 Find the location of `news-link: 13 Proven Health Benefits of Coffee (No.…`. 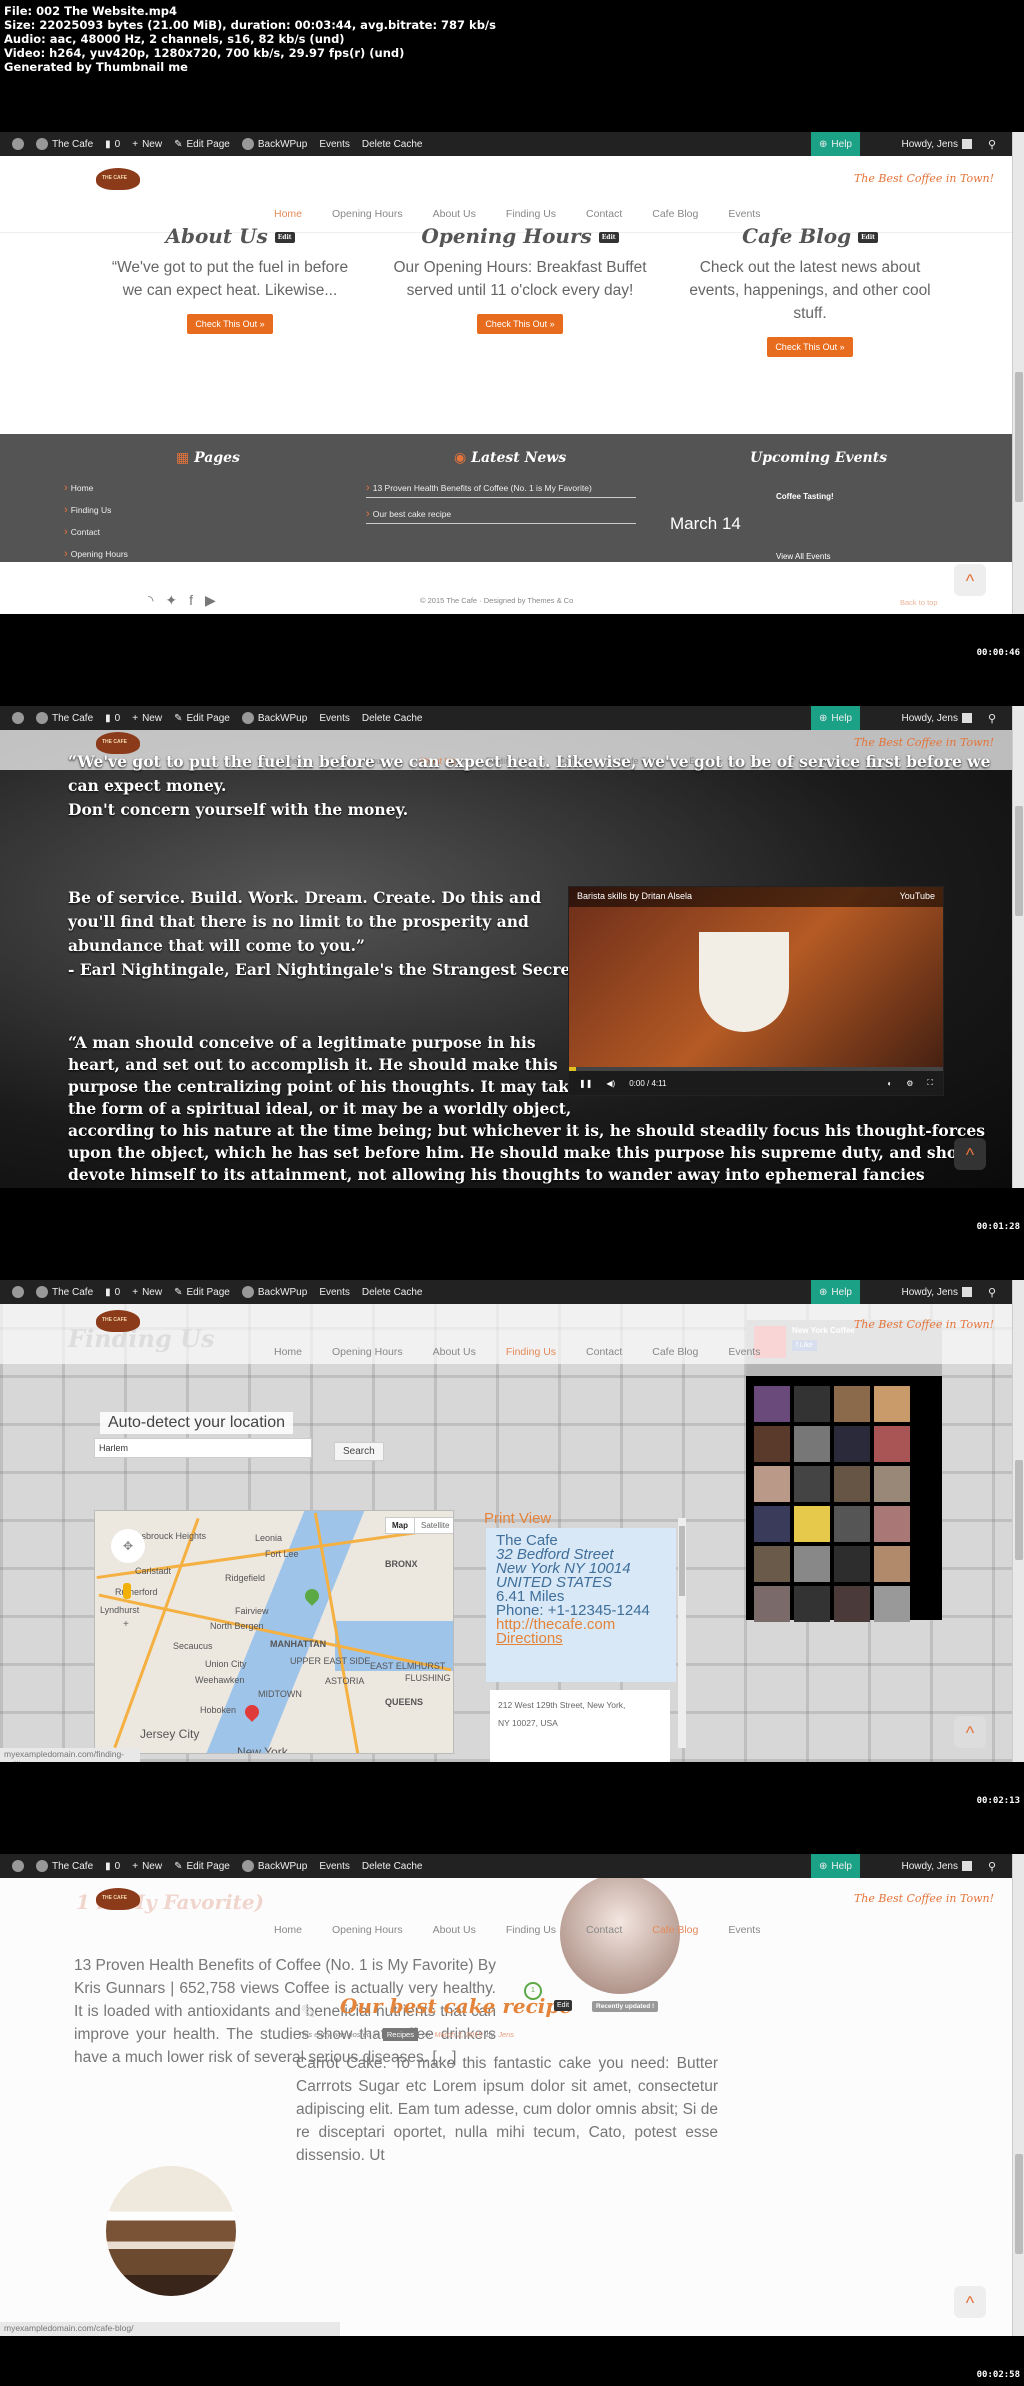

news-link: 13 Proven Health Benefits of Coffee (No.… is located at coordinates (501, 490).